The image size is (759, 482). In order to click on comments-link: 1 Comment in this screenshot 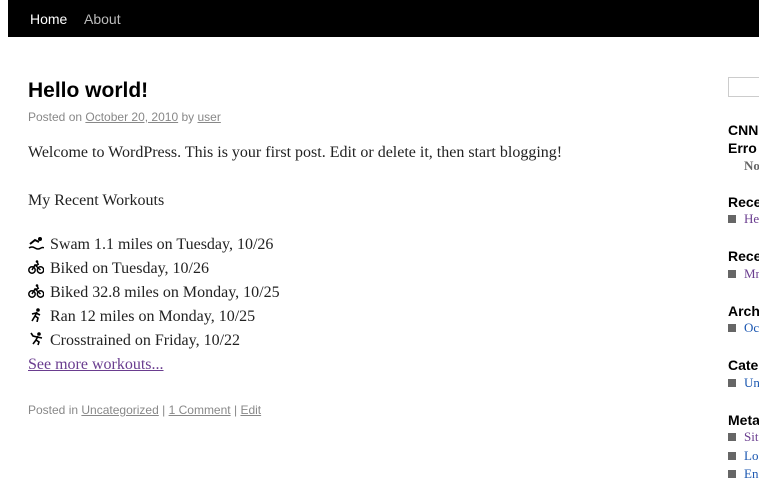, I will do `click(200, 410)`.